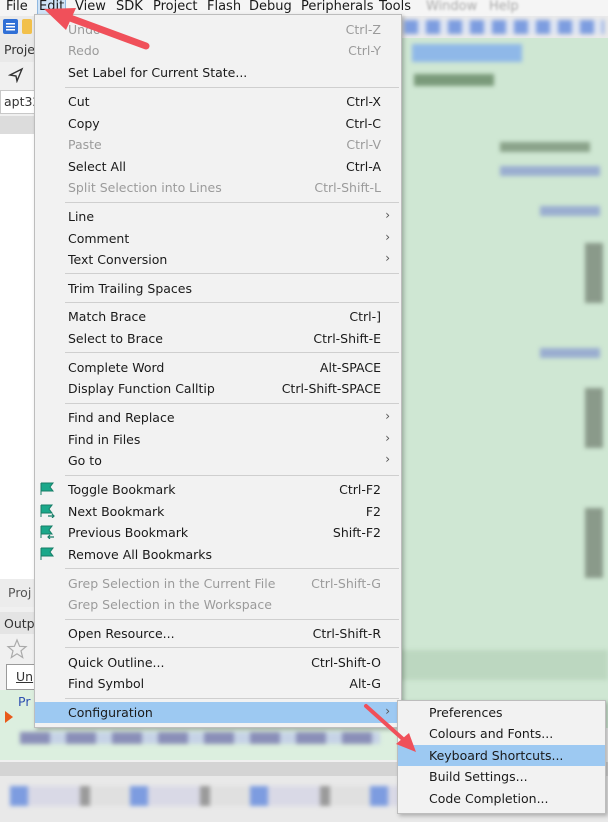 The height and width of the screenshot is (822, 608). What do you see at coordinates (47, 532) in the screenshot?
I see `bookmark-previous-icon` at bounding box center [47, 532].